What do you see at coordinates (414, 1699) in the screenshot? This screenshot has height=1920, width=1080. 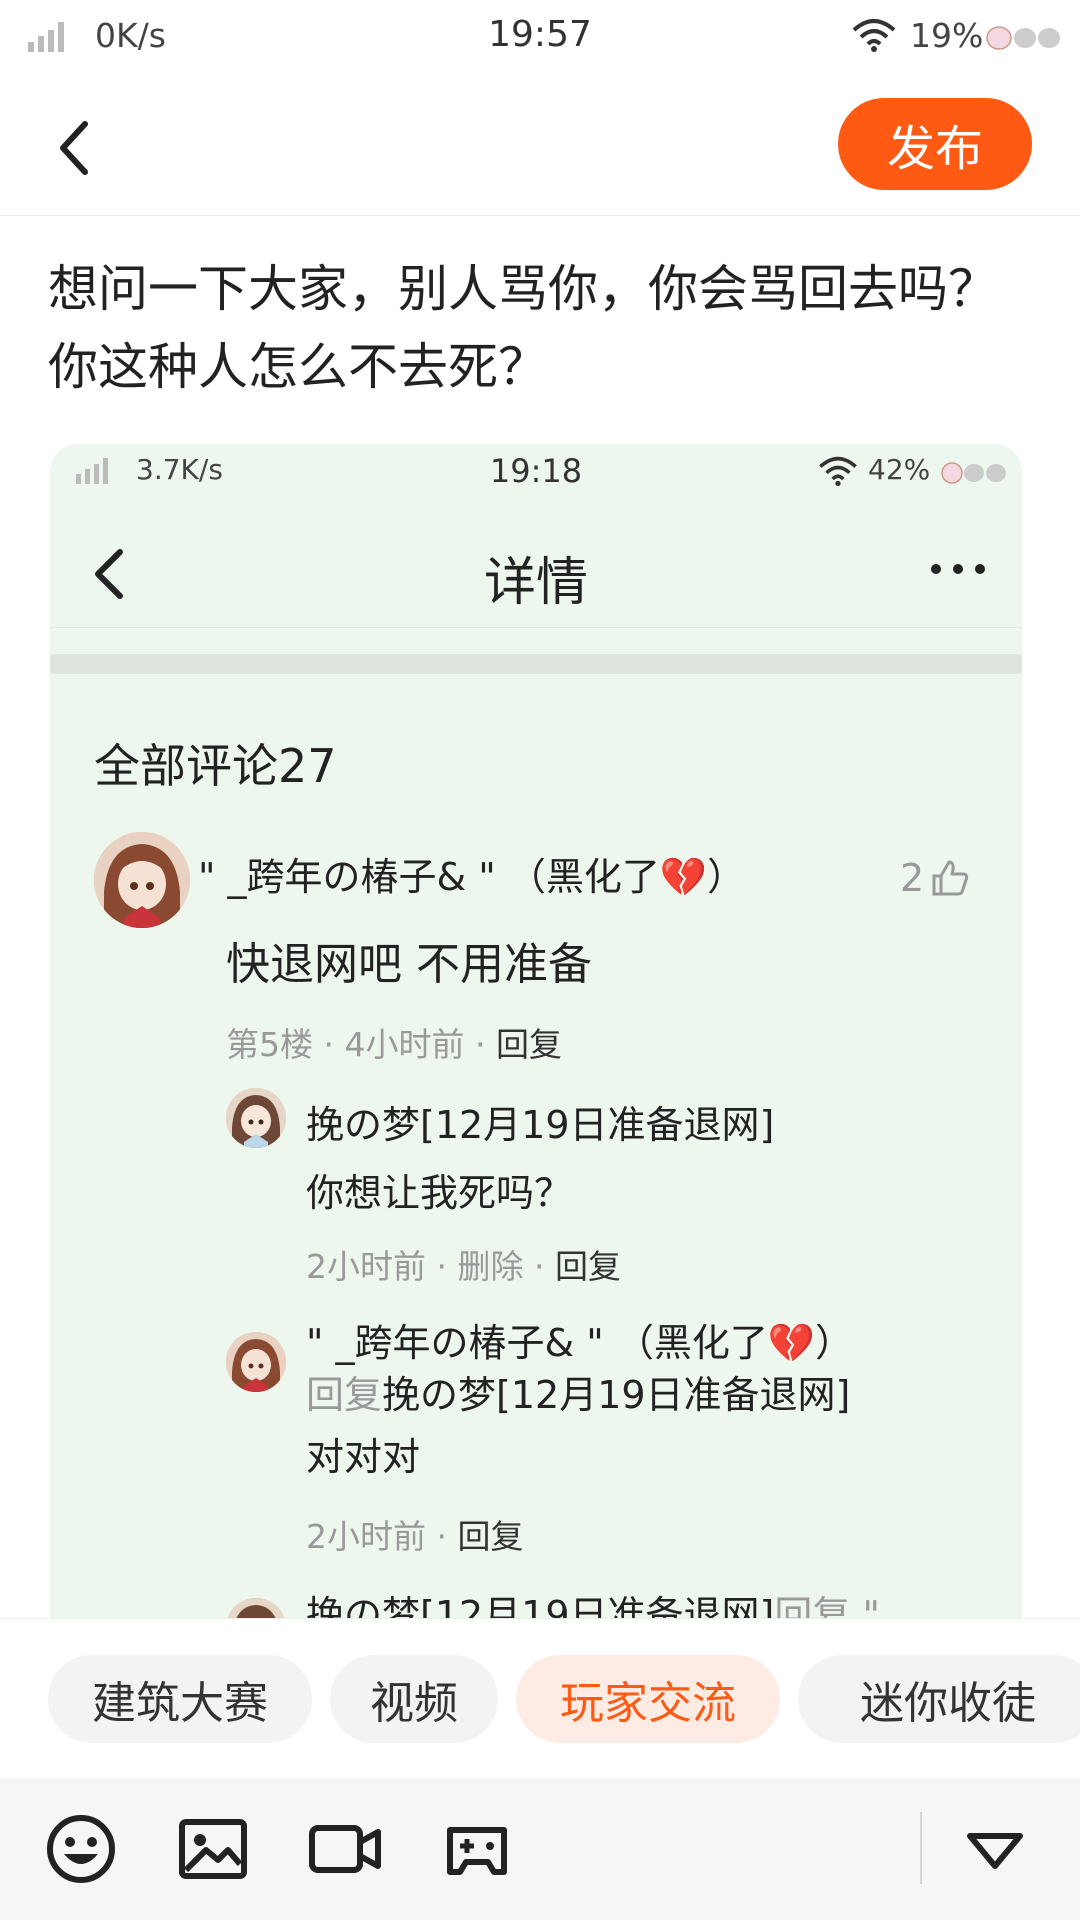 I see `tag-video: 视频` at bounding box center [414, 1699].